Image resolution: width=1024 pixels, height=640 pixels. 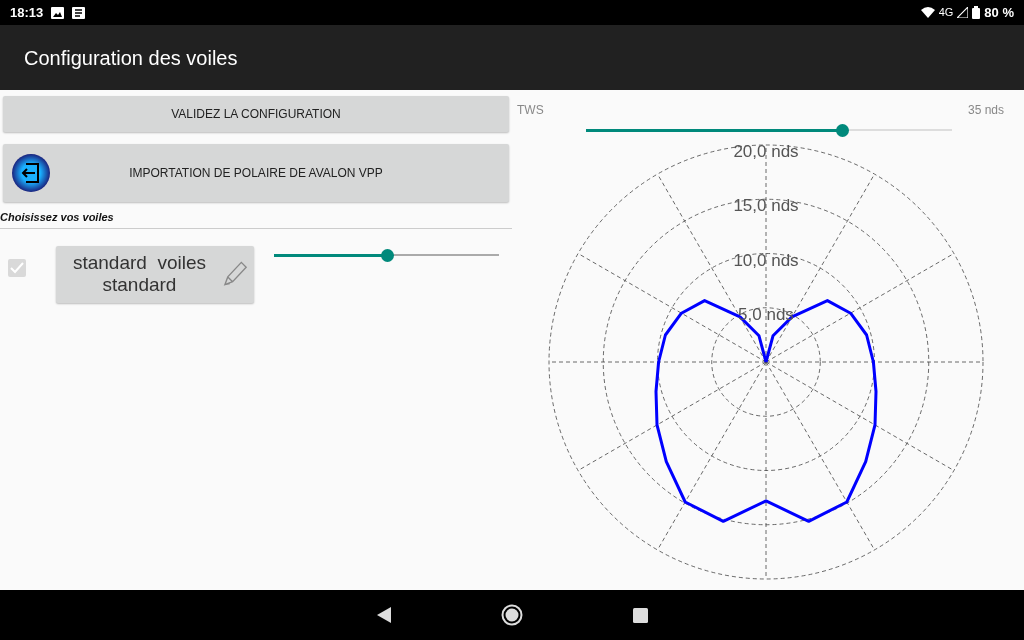 What do you see at coordinates (256, 173) in the screenshot?
I see `import-button: IMPORTATION DE POLAIRE DE AVALON VPP` at bounding box center [256, 173].